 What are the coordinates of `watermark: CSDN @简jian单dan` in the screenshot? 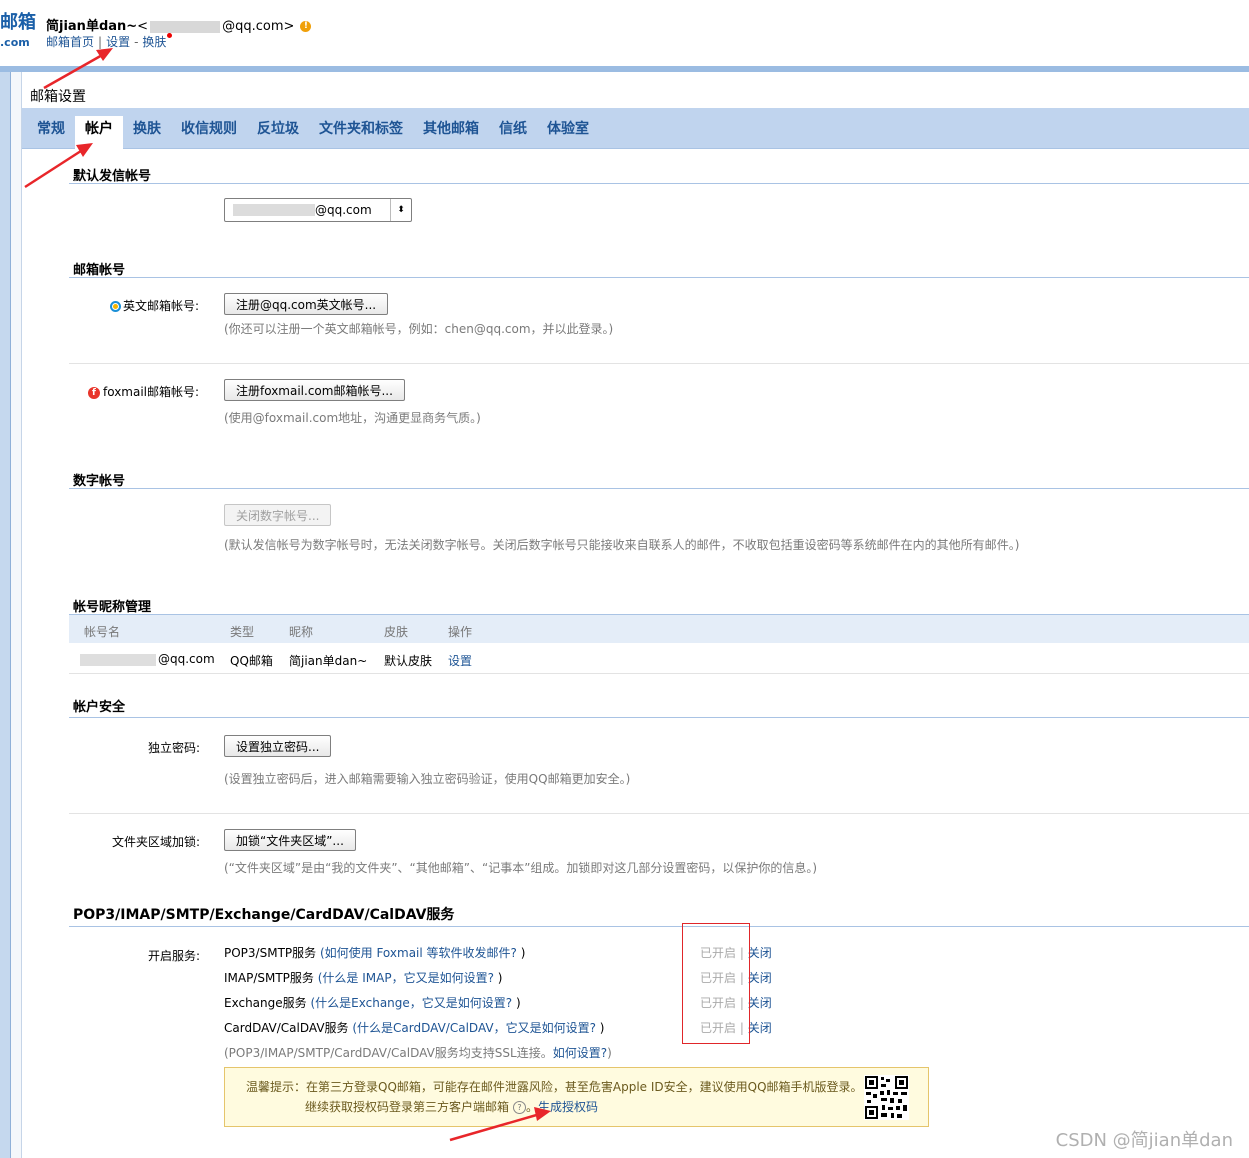 It's located at (1144, 1140).